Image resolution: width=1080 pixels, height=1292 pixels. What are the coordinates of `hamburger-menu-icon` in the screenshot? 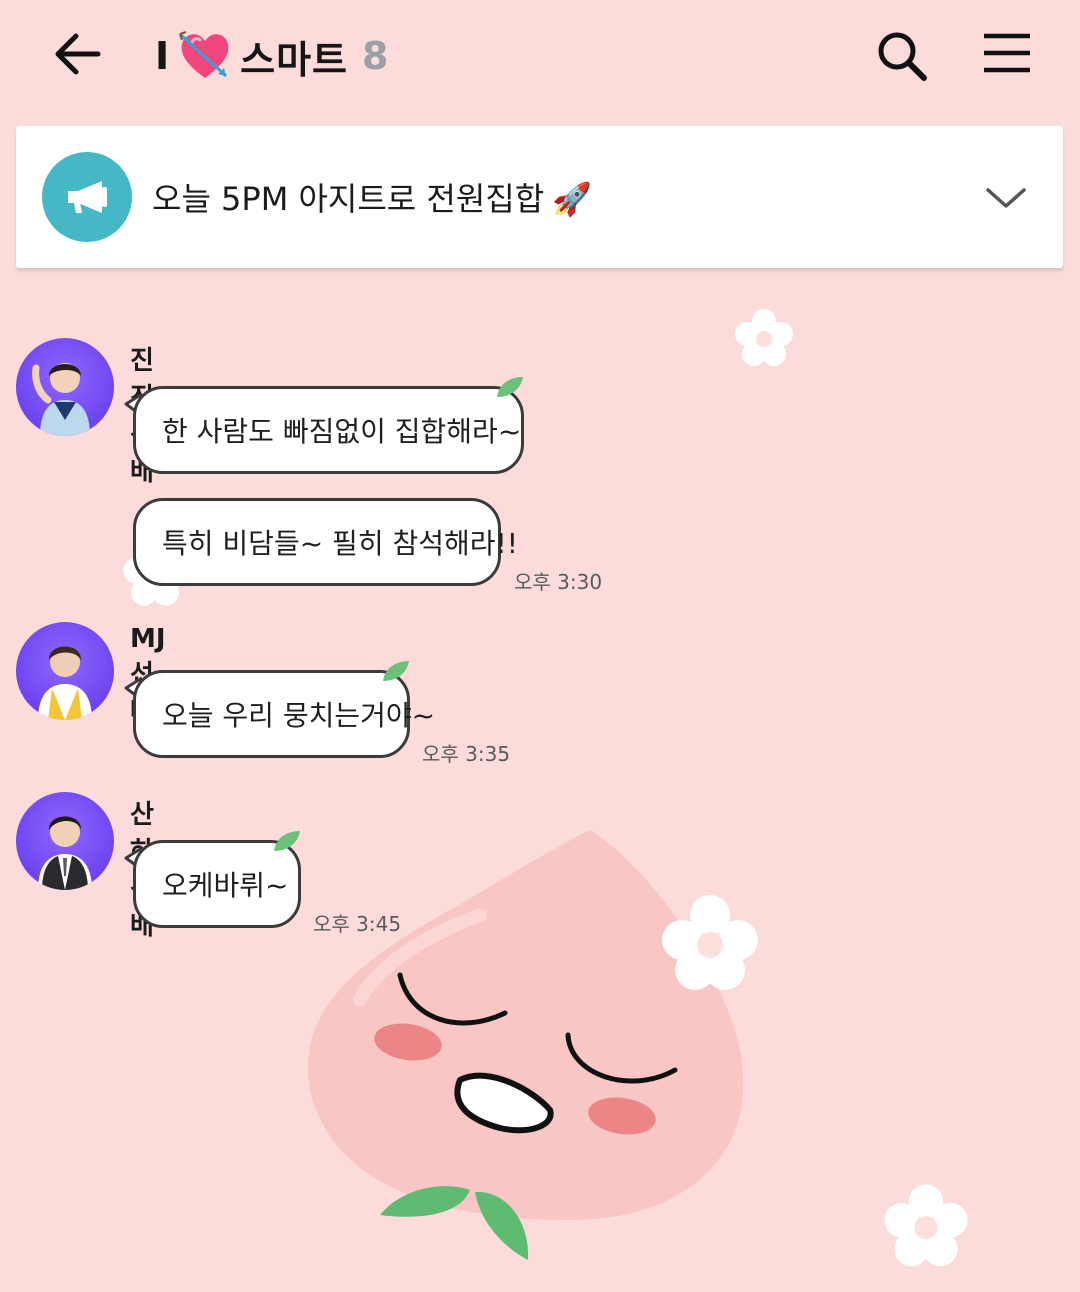 It's located at (1007, 53).